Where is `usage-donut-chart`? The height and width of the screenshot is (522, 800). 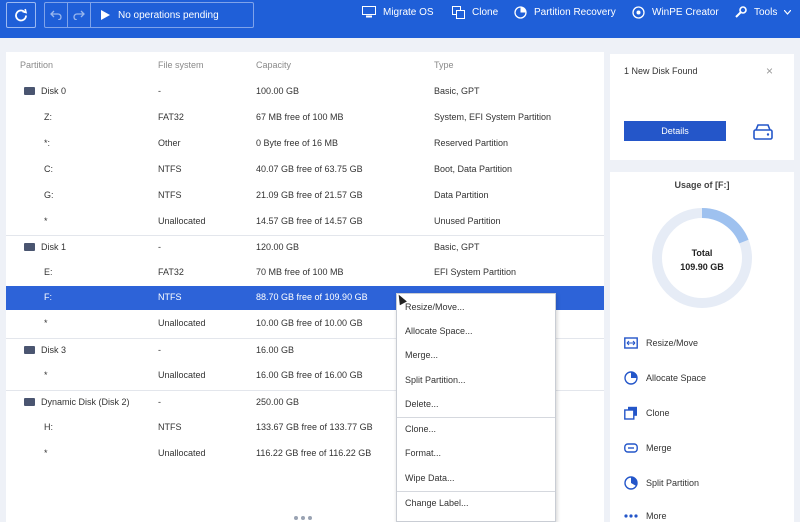
usage-donut-chart is located at coordinates (702, 258).